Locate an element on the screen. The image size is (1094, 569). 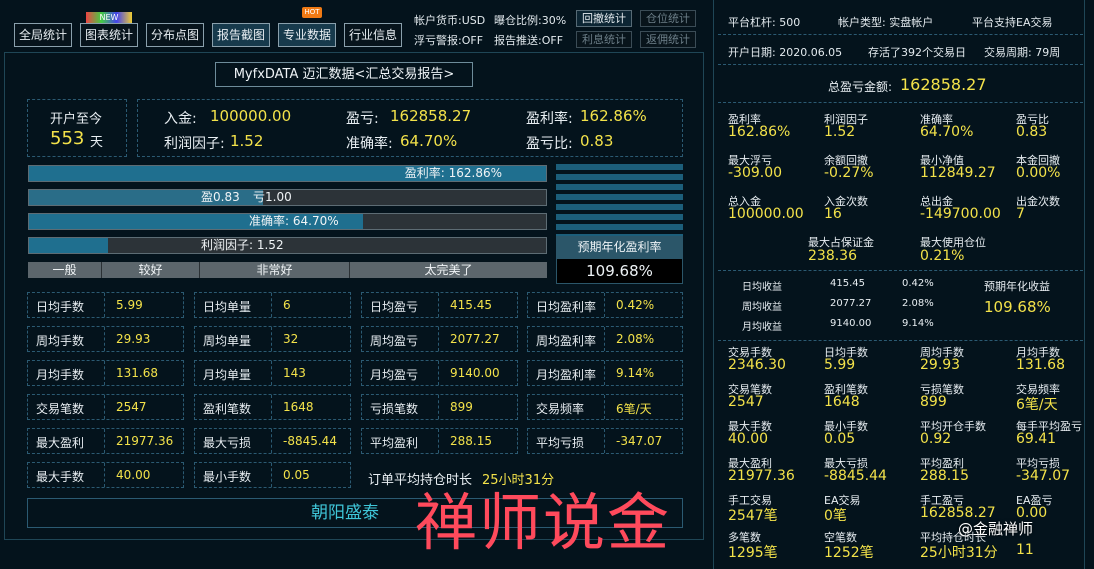
hot-badge: HOT is located at coordinates (312, 12).